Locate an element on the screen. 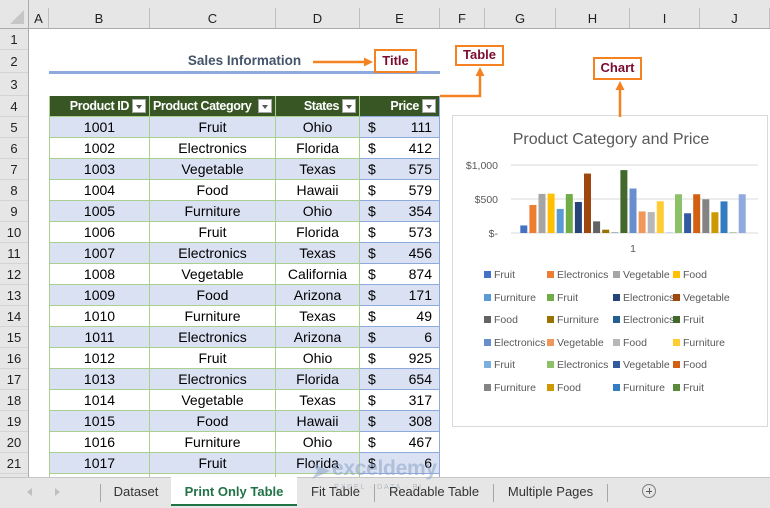 The width and height of the screenshot is (770, 508). cell-price: $317 is located at coordinates (400, 400).